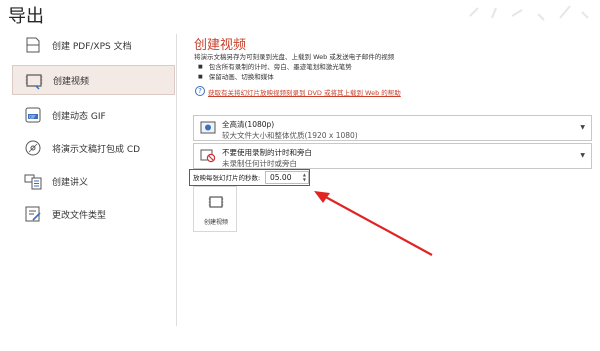  Describe the element at coordinates (71, 81) in the screenshot. I see `nav-item-label: 创建视频` at that location.